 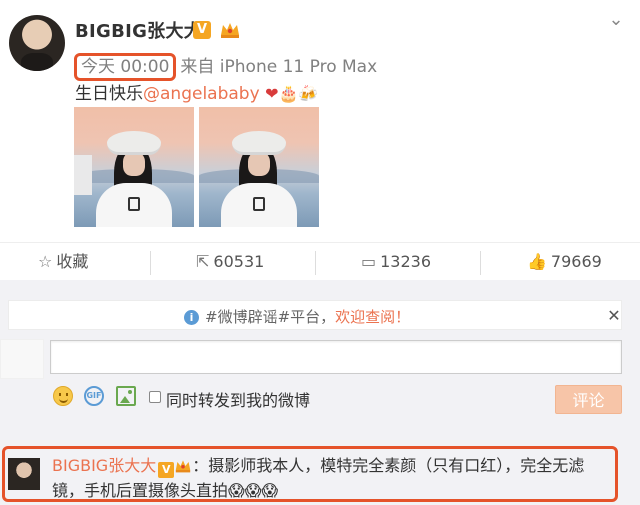 What do you see at coordinates (614, 315) in the screenshot?
I see `close-icon: ✕` at bounding box center [614, 315].